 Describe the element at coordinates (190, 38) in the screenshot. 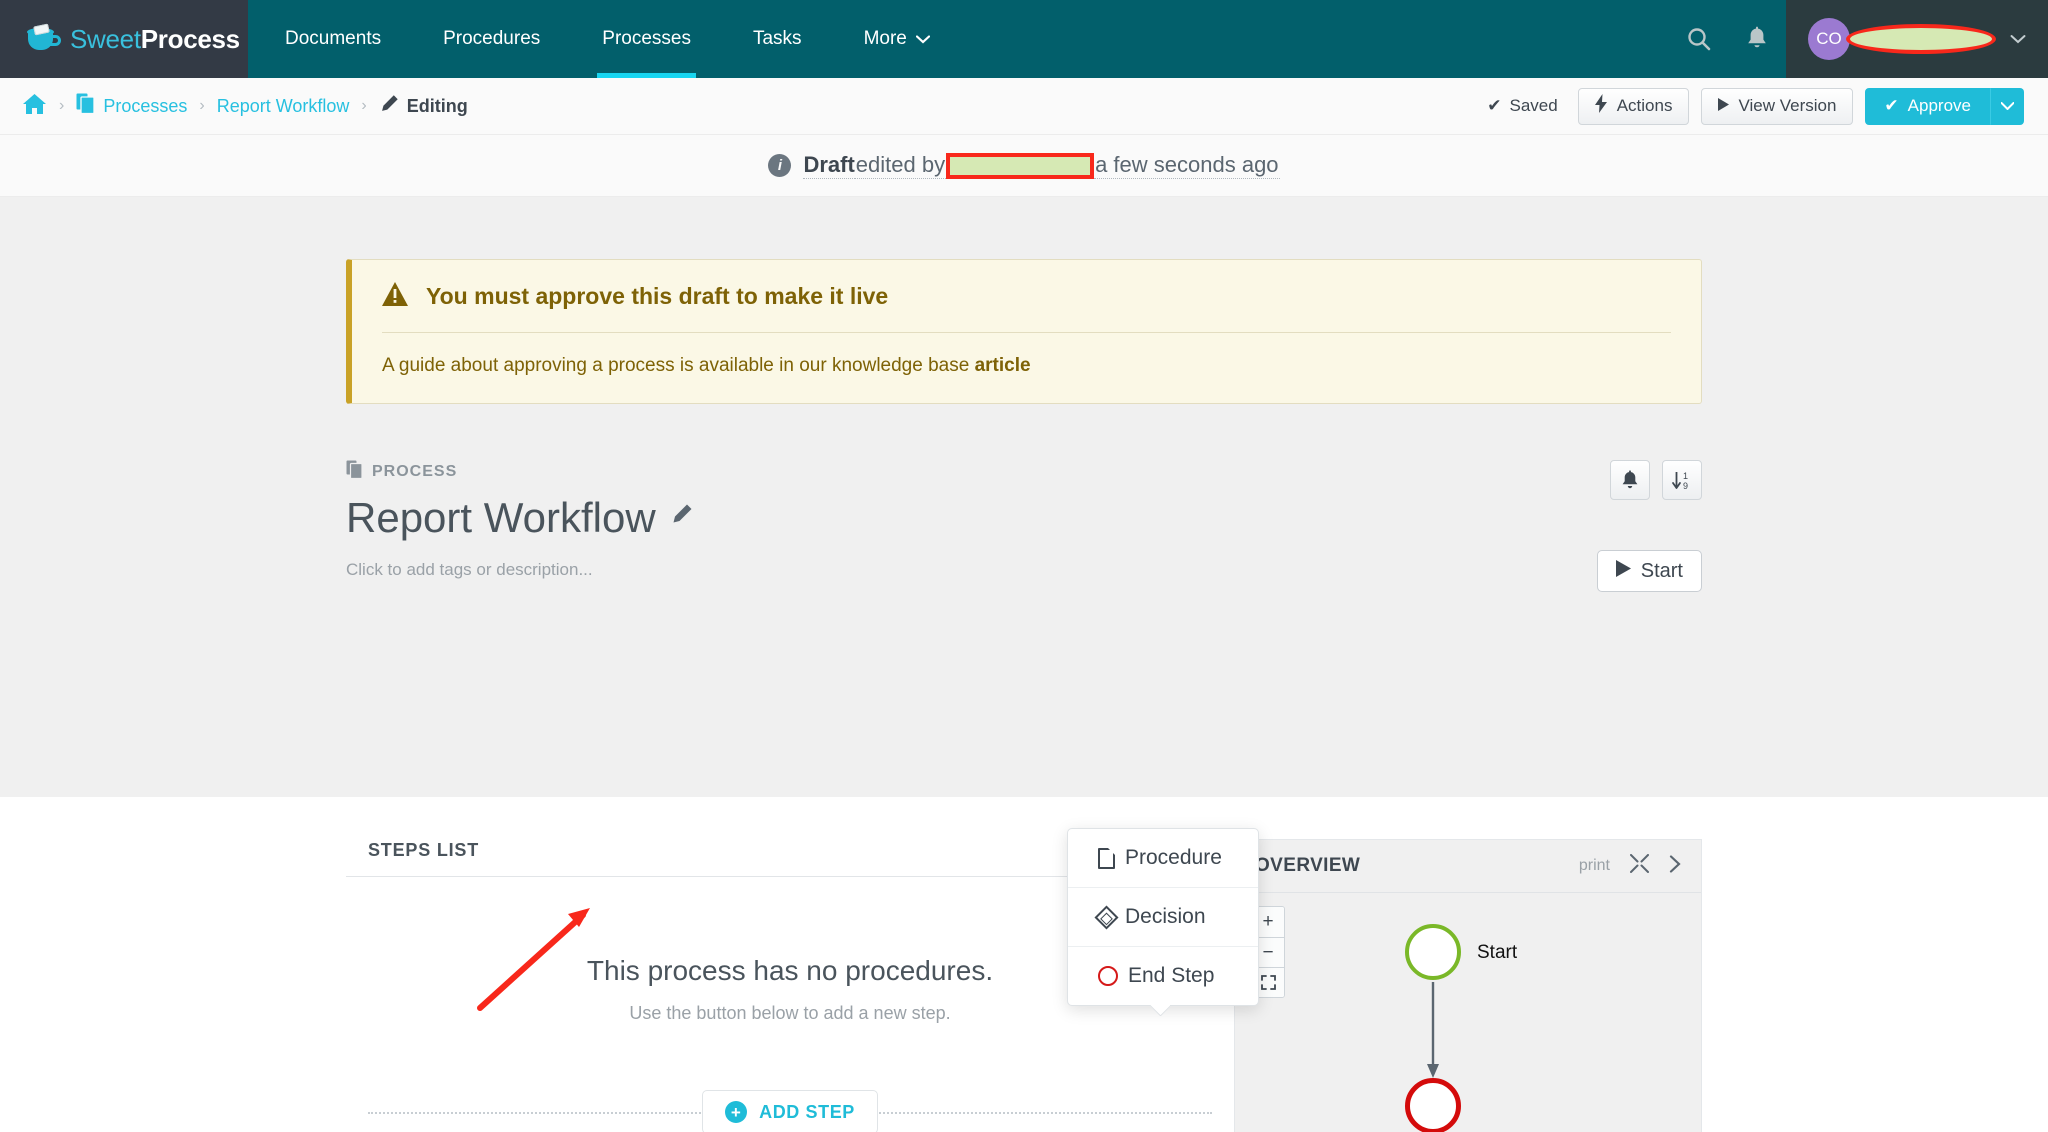

I see `brand-name-process: Process` at that location.